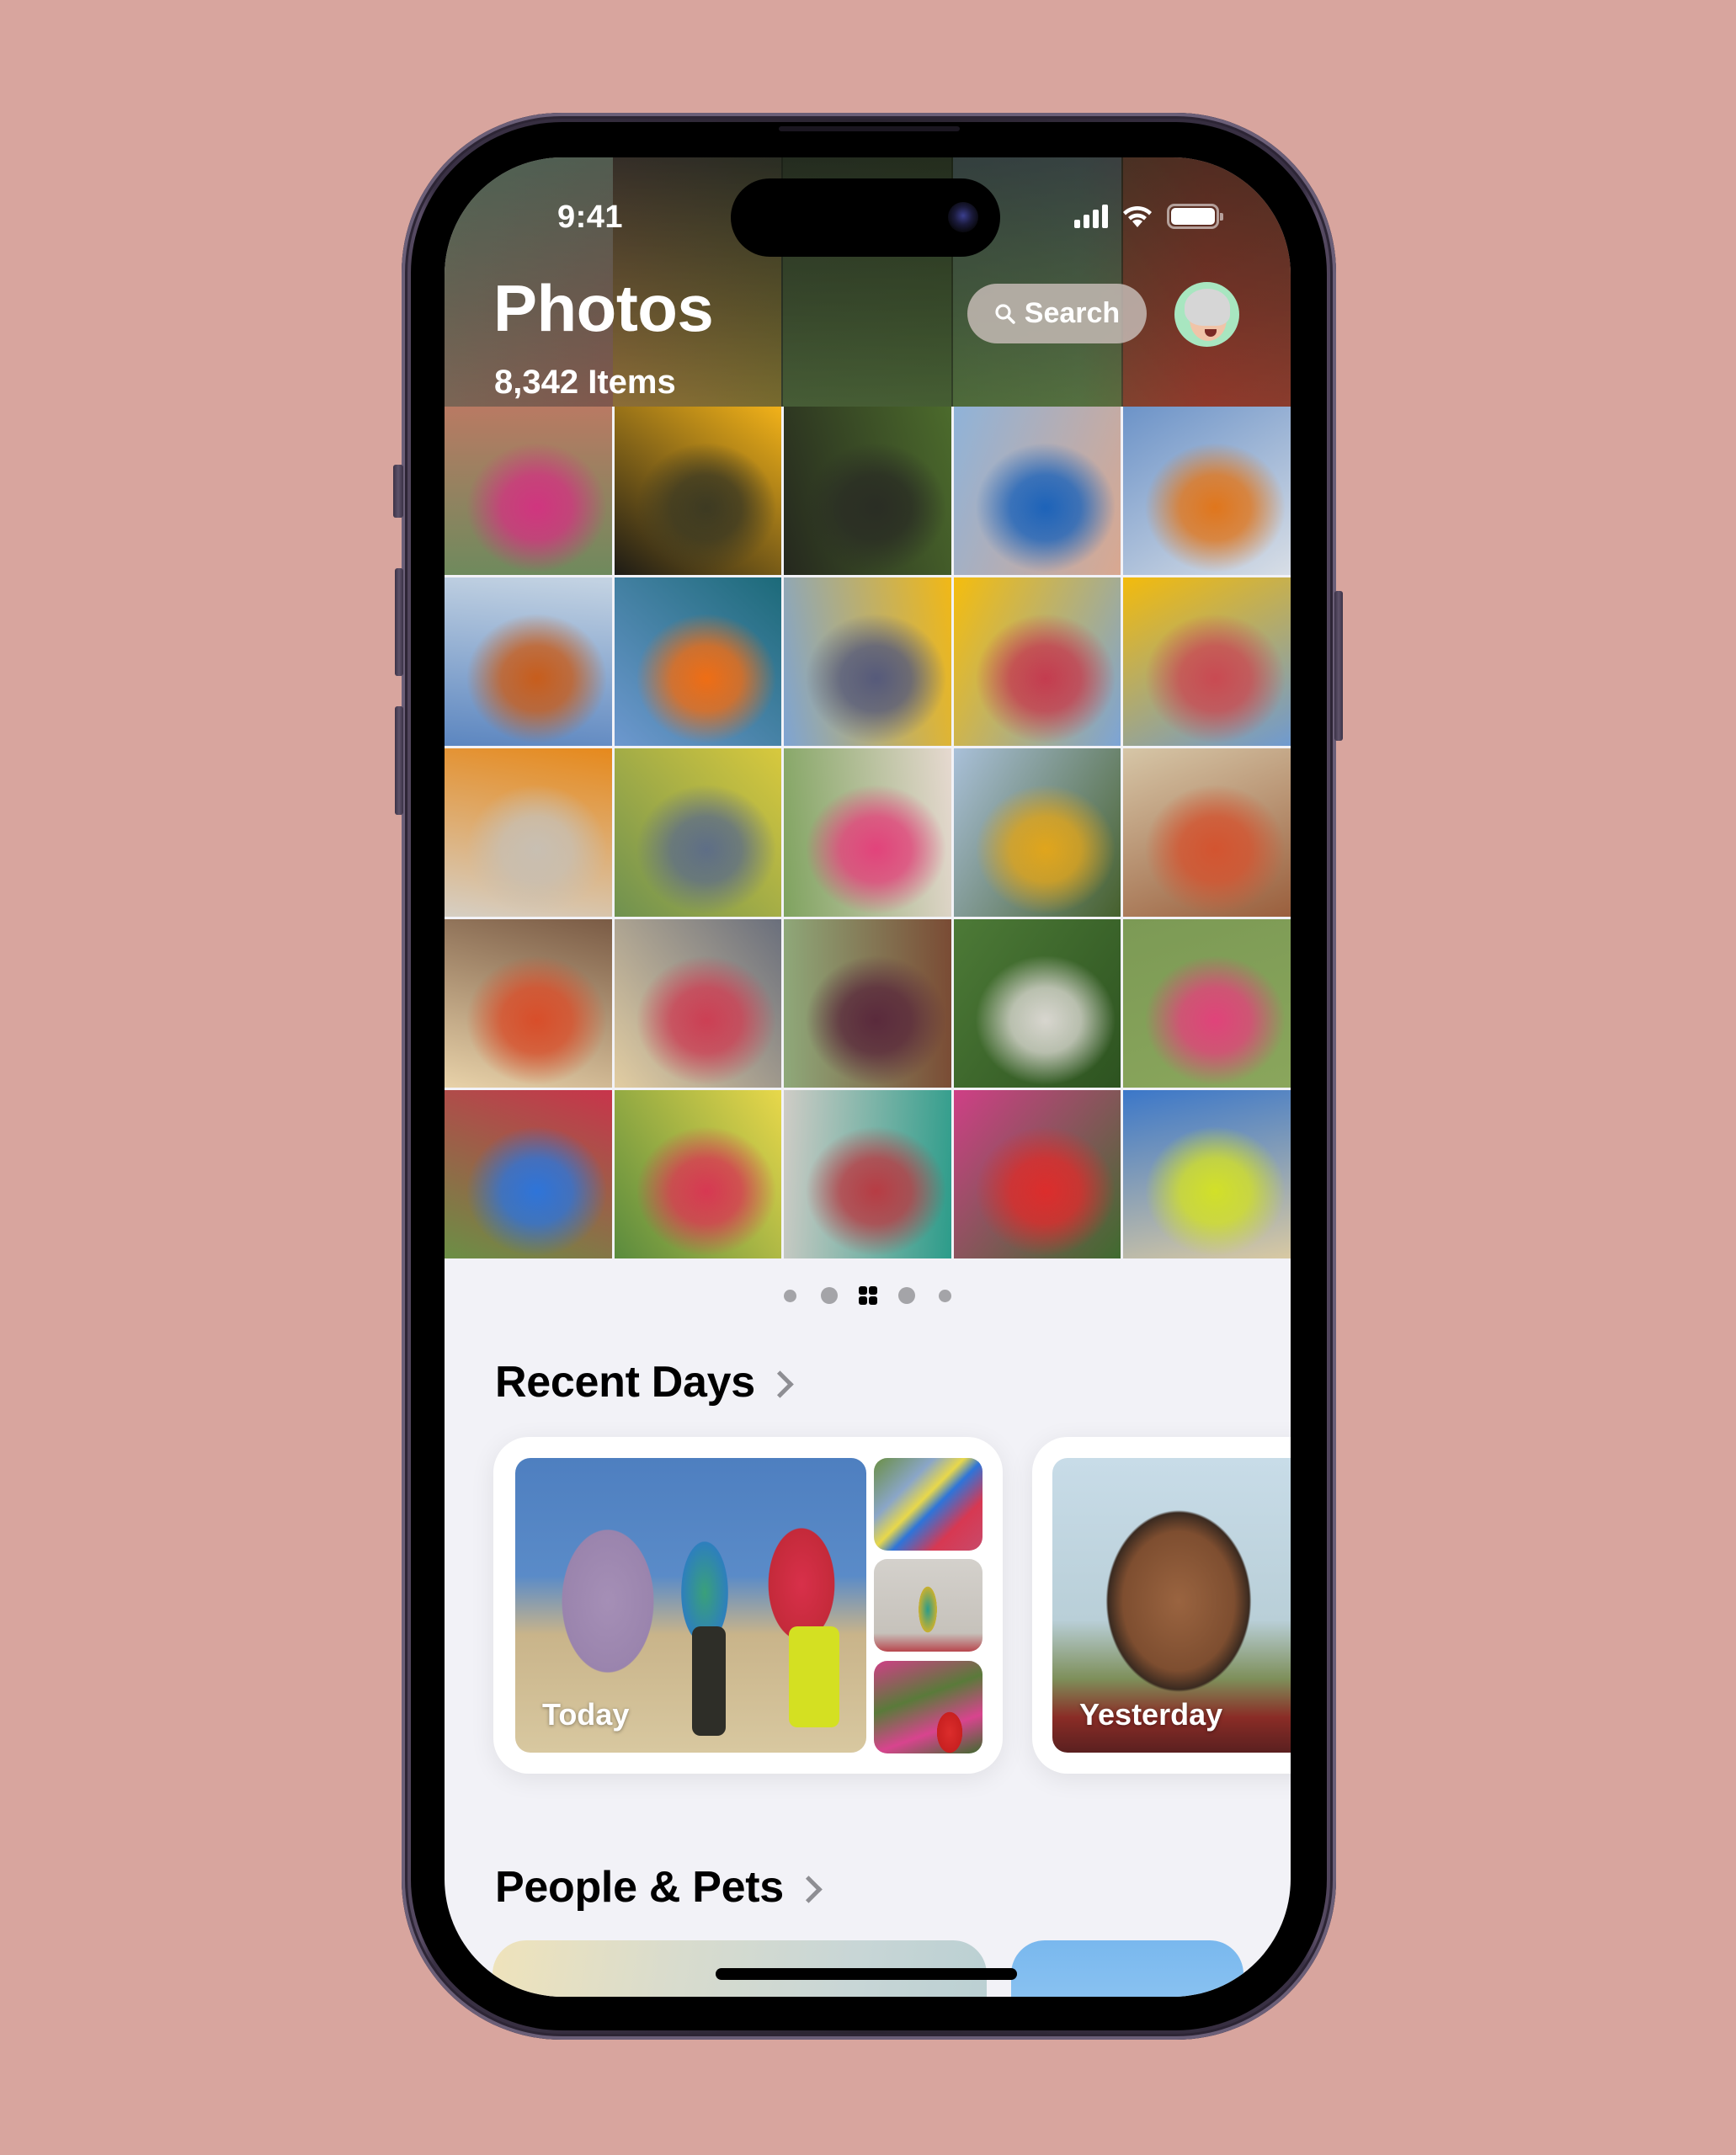  Describe the element at coordinates (869, 128) in the screenshot. I see `earpiece-speaker` at that location.